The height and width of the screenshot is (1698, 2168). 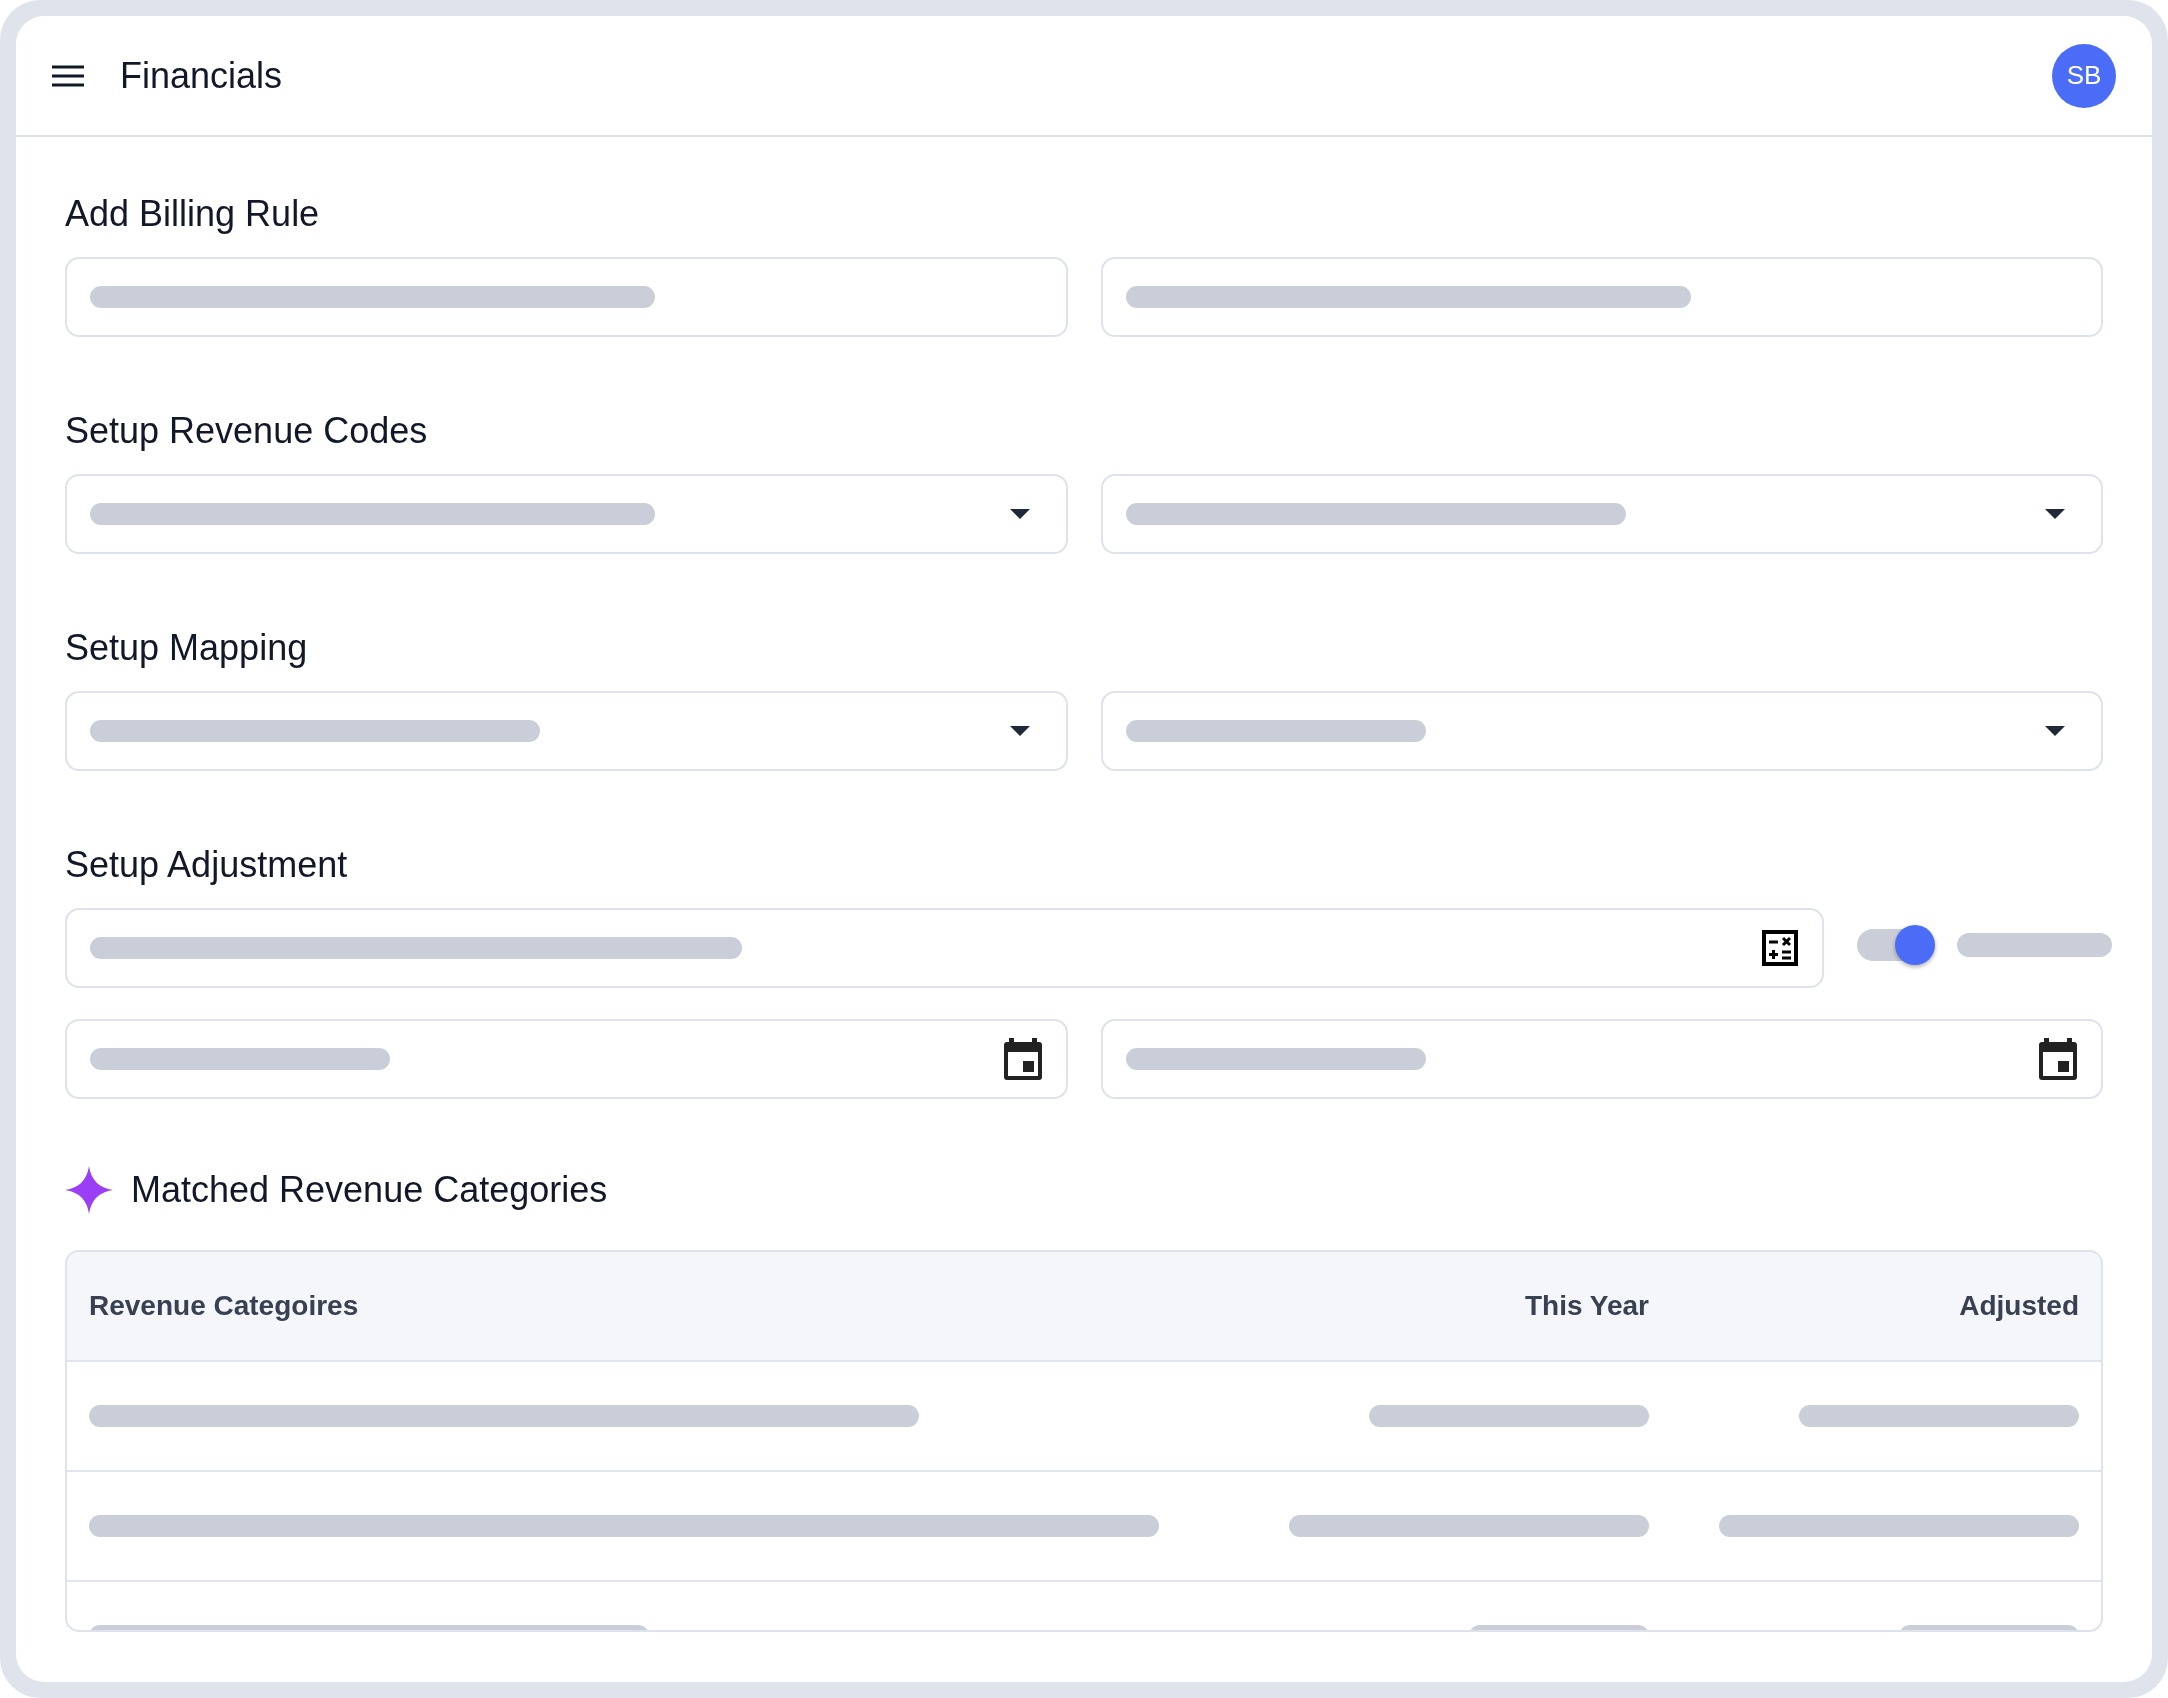 I want to click on calculator-icon, so click(x=1780, y=948).